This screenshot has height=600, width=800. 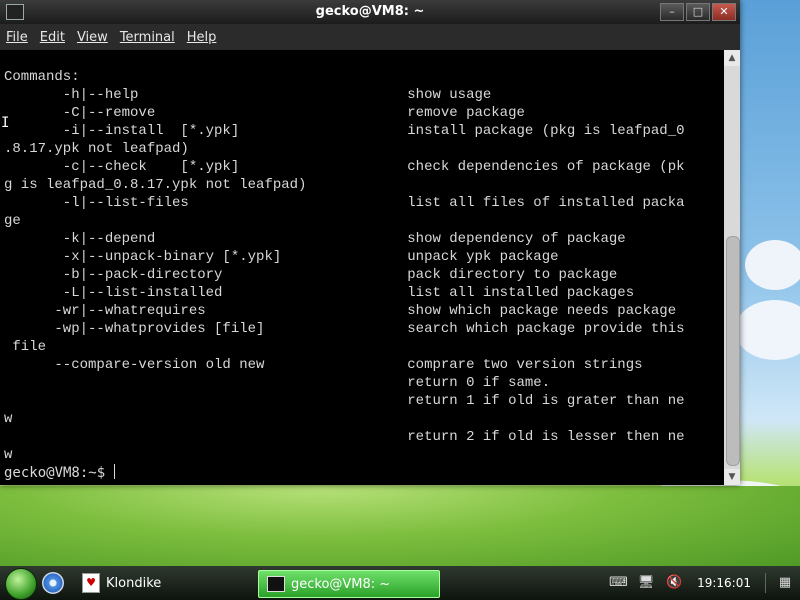 I want to click on scroll-thumb, so click(x=733, y=351).